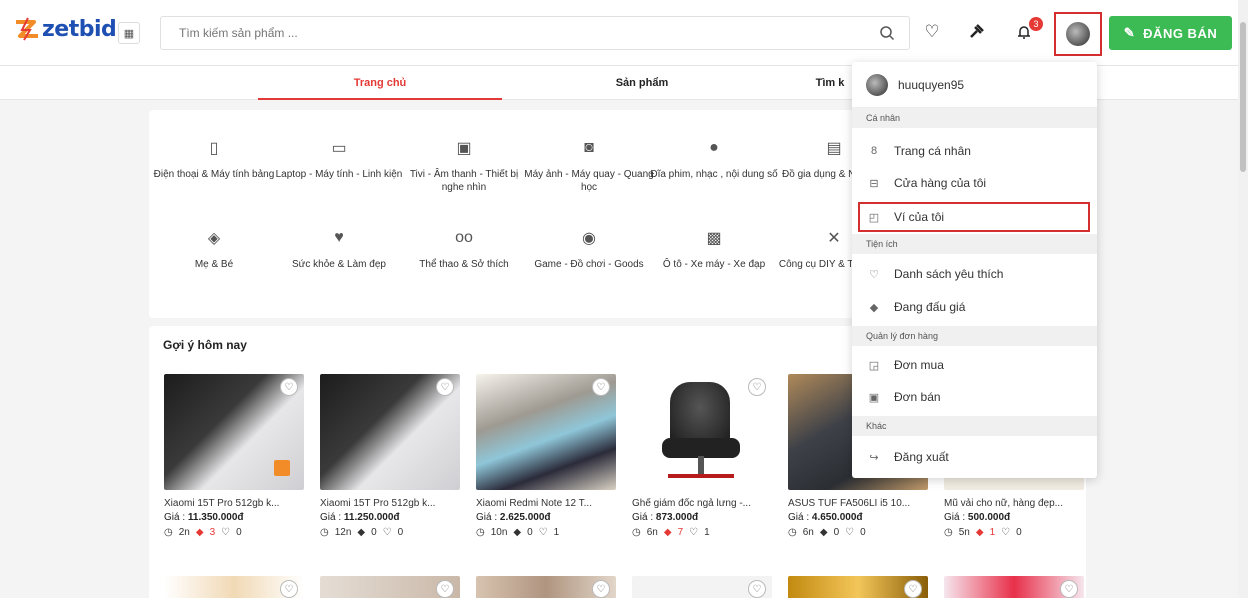 Image resolution: width=1248 pixels, height=598 pixels. Describe the element at coordinates (874, 183) in the screenshot. I see `store-icon: ⊟` at that location.